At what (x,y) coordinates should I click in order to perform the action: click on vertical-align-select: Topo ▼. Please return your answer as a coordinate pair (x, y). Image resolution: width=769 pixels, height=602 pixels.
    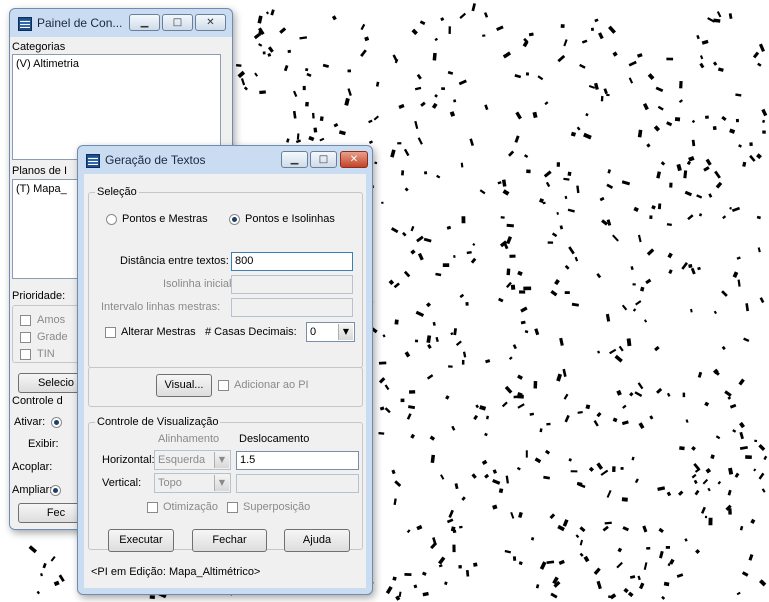
    Looking at the image, I should click on (192, 483).